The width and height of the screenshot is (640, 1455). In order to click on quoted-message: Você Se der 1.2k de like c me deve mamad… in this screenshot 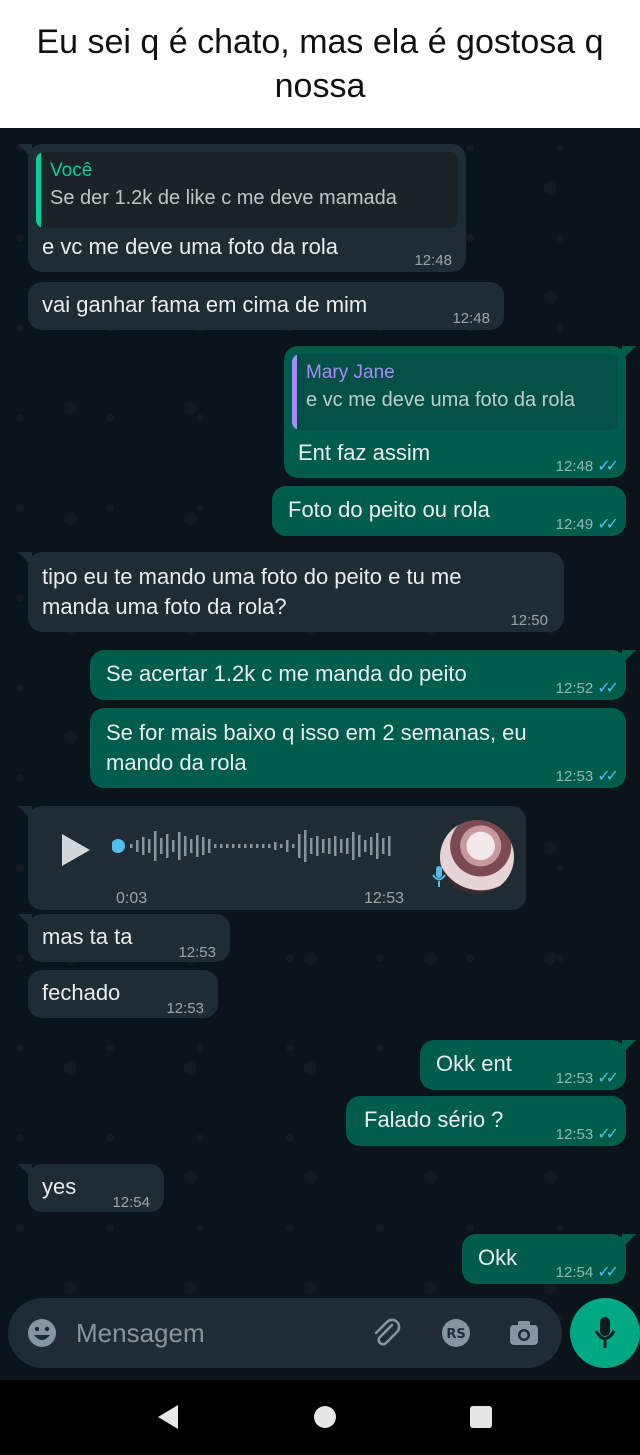, I will do `click(247, 190)`.